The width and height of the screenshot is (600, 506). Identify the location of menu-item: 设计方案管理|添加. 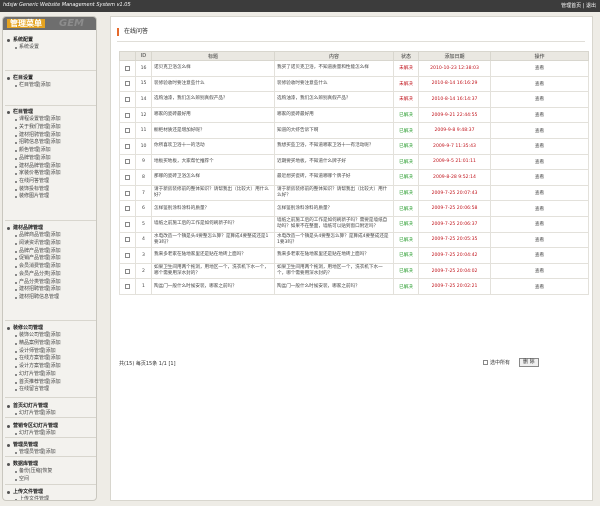
(50, 367).